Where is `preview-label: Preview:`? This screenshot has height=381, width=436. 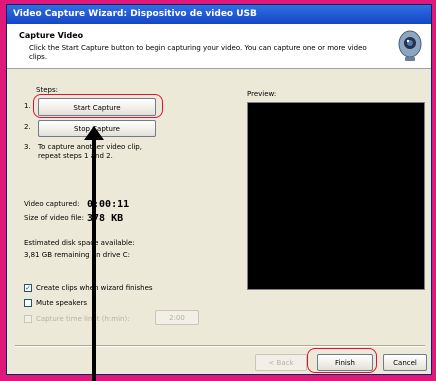
preview-label: Preview: is located at coordinates (262, 94).